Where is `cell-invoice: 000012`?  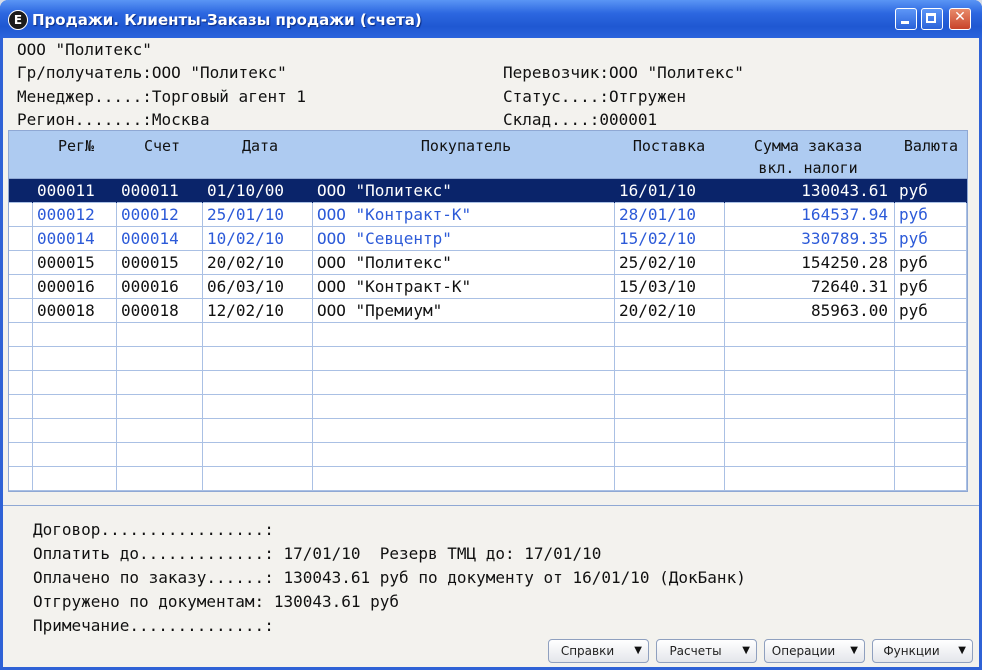
cell-invoice: 000012 is located at coordinates (160, 215).